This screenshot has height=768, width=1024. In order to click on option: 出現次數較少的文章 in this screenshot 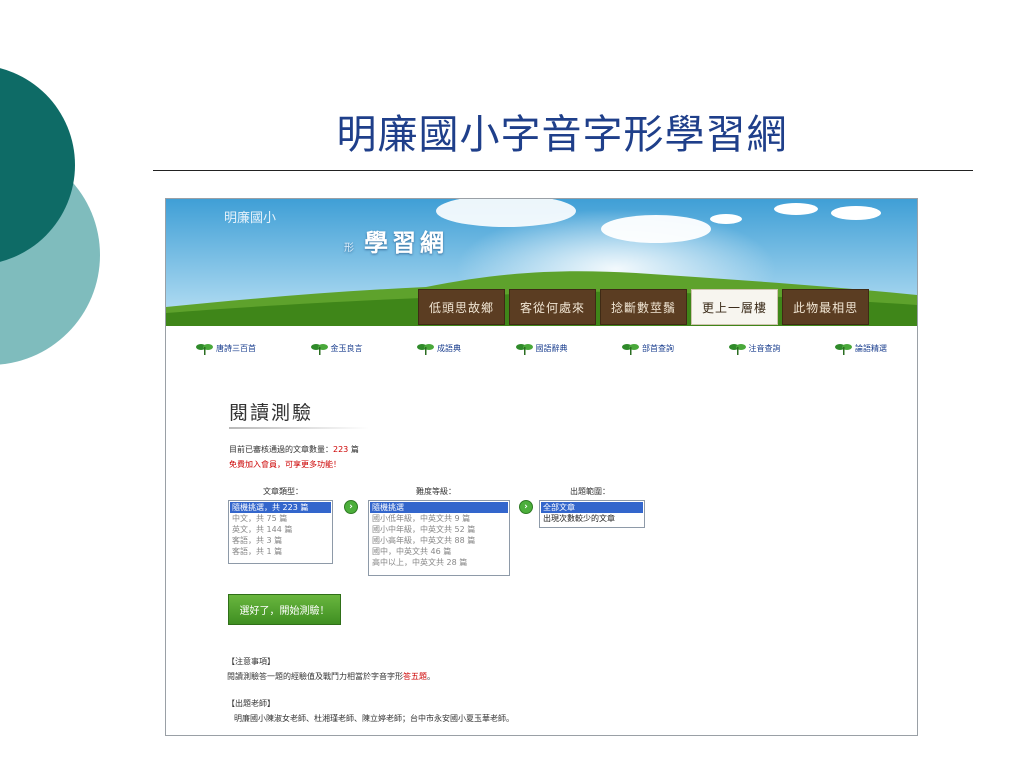, I will do `click(592, 518)`.